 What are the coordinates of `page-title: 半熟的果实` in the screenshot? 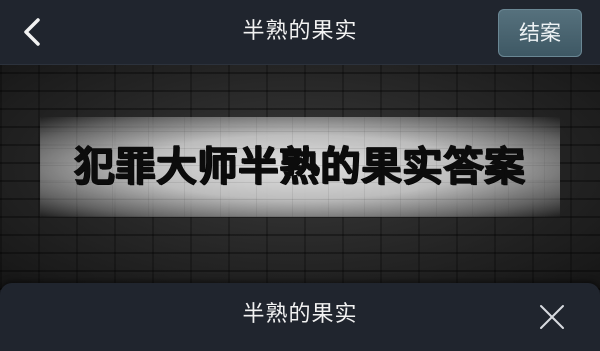 It's located at (300, 31).